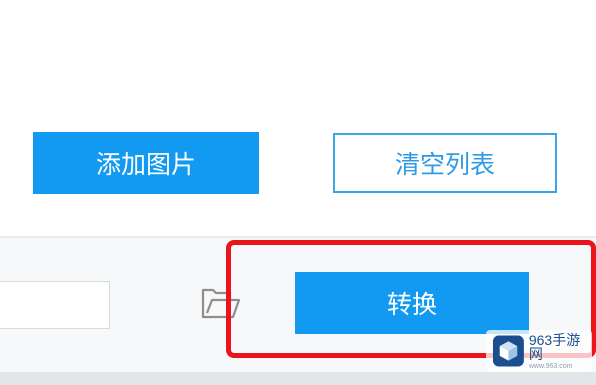 The width and height of the screenshot is (596, 385). Describe the element at coordinates (298, 378) in the screenshot. I see `bottom-strip` at that location.